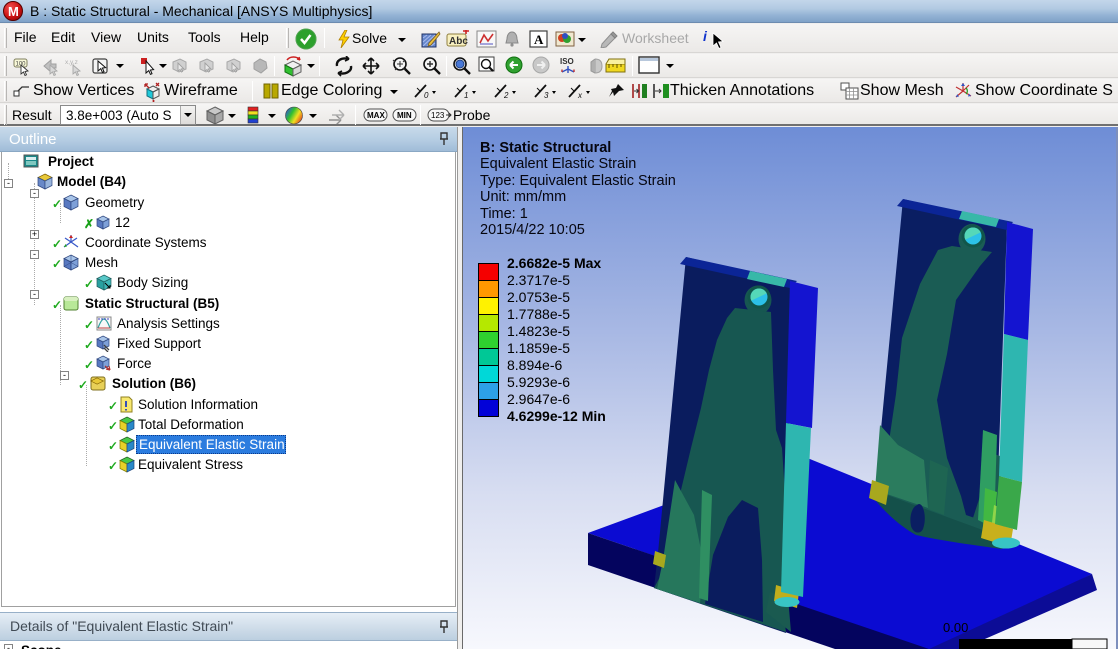 Image resolution: width=1118 pixels, height=649 pixels. I want to click on svg-text: x,y,z, so click(71, 62).